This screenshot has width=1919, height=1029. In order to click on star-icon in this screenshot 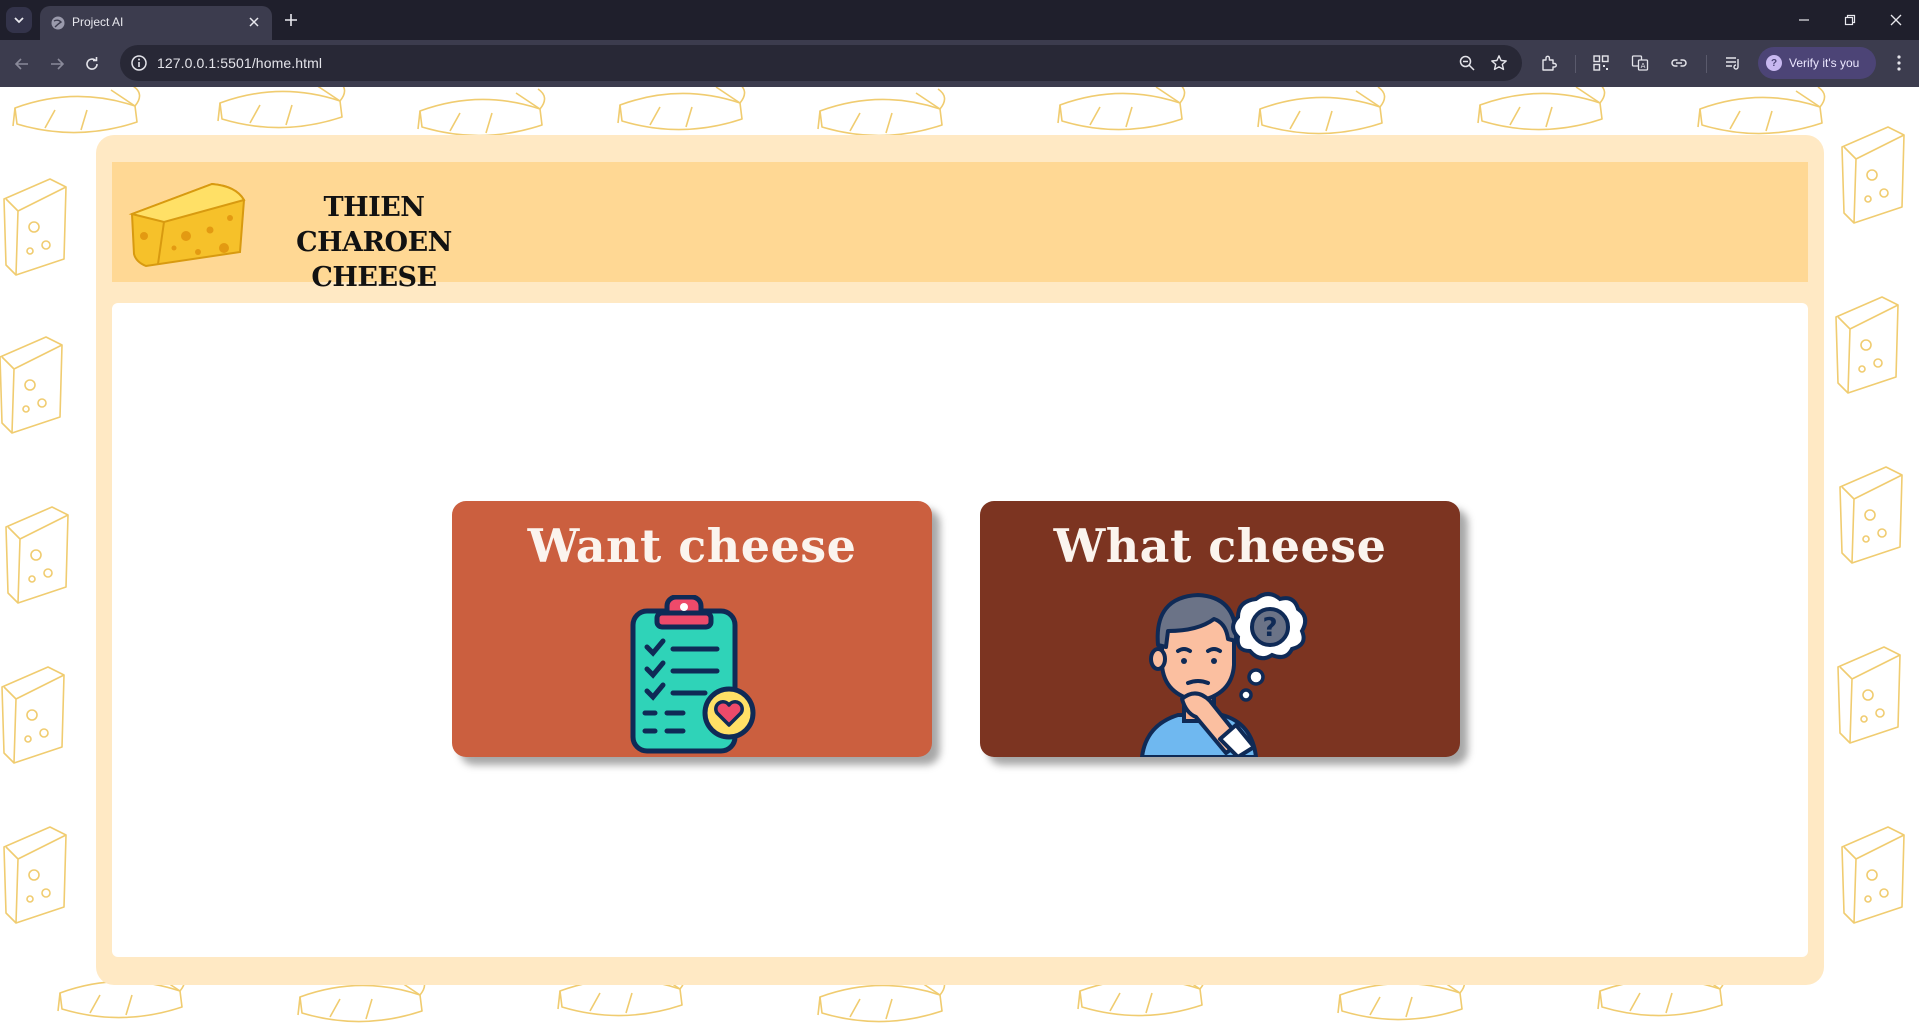, I will do `click(1499, 63)`.